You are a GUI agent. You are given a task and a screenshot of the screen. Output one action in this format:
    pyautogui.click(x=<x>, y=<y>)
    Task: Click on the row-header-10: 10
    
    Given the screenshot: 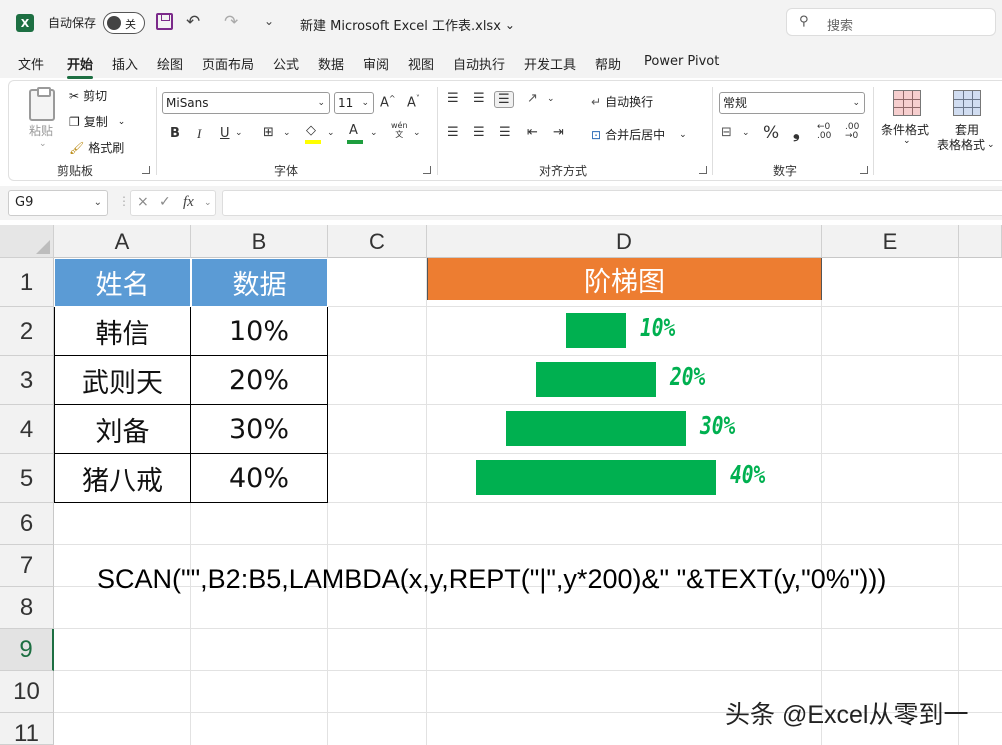 What is the action you would take?
    pyautogui.click(x=27, y=692)
    